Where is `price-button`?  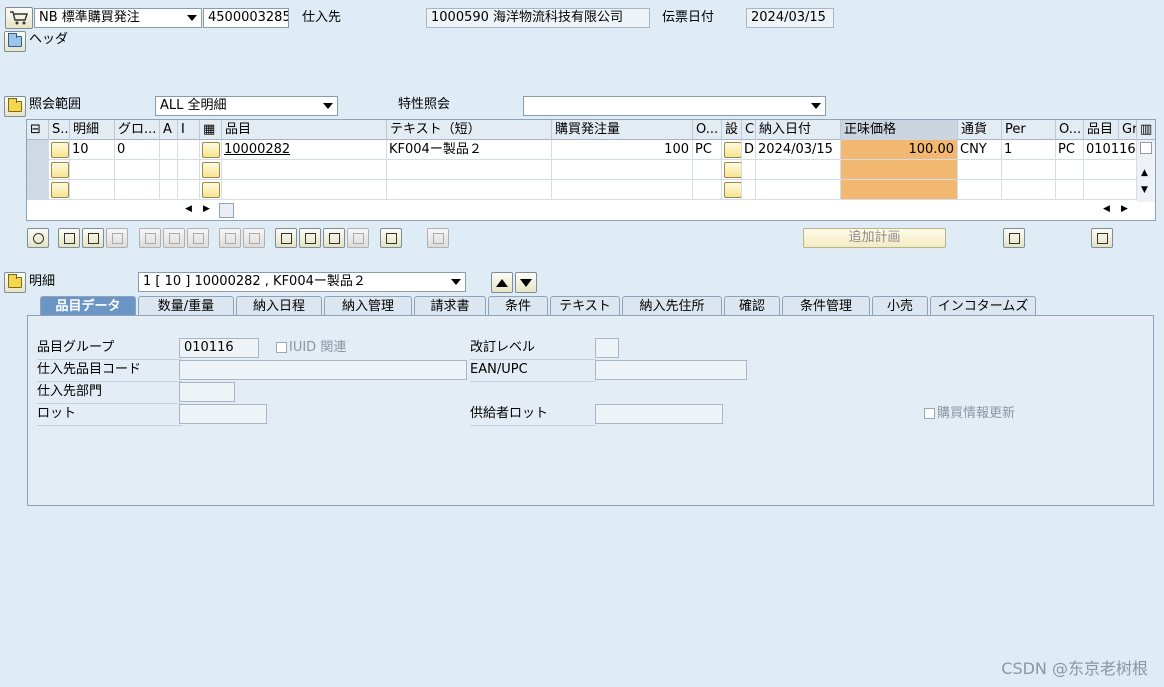 price-button is located at coordinates (1014, 238).